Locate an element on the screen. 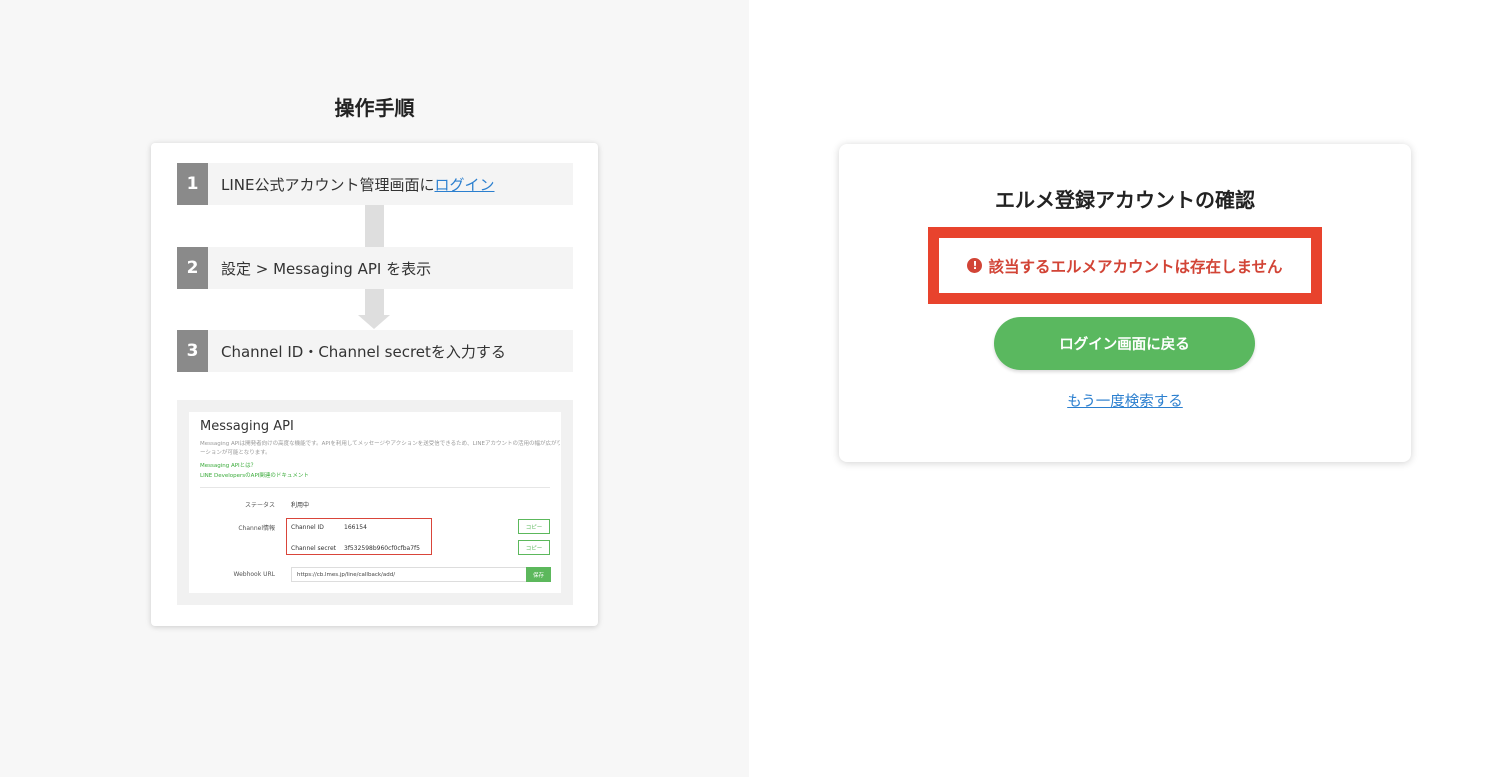 This screenshot has width=1500, height=777. screenshot-divider is located at coordinates (375, 487).